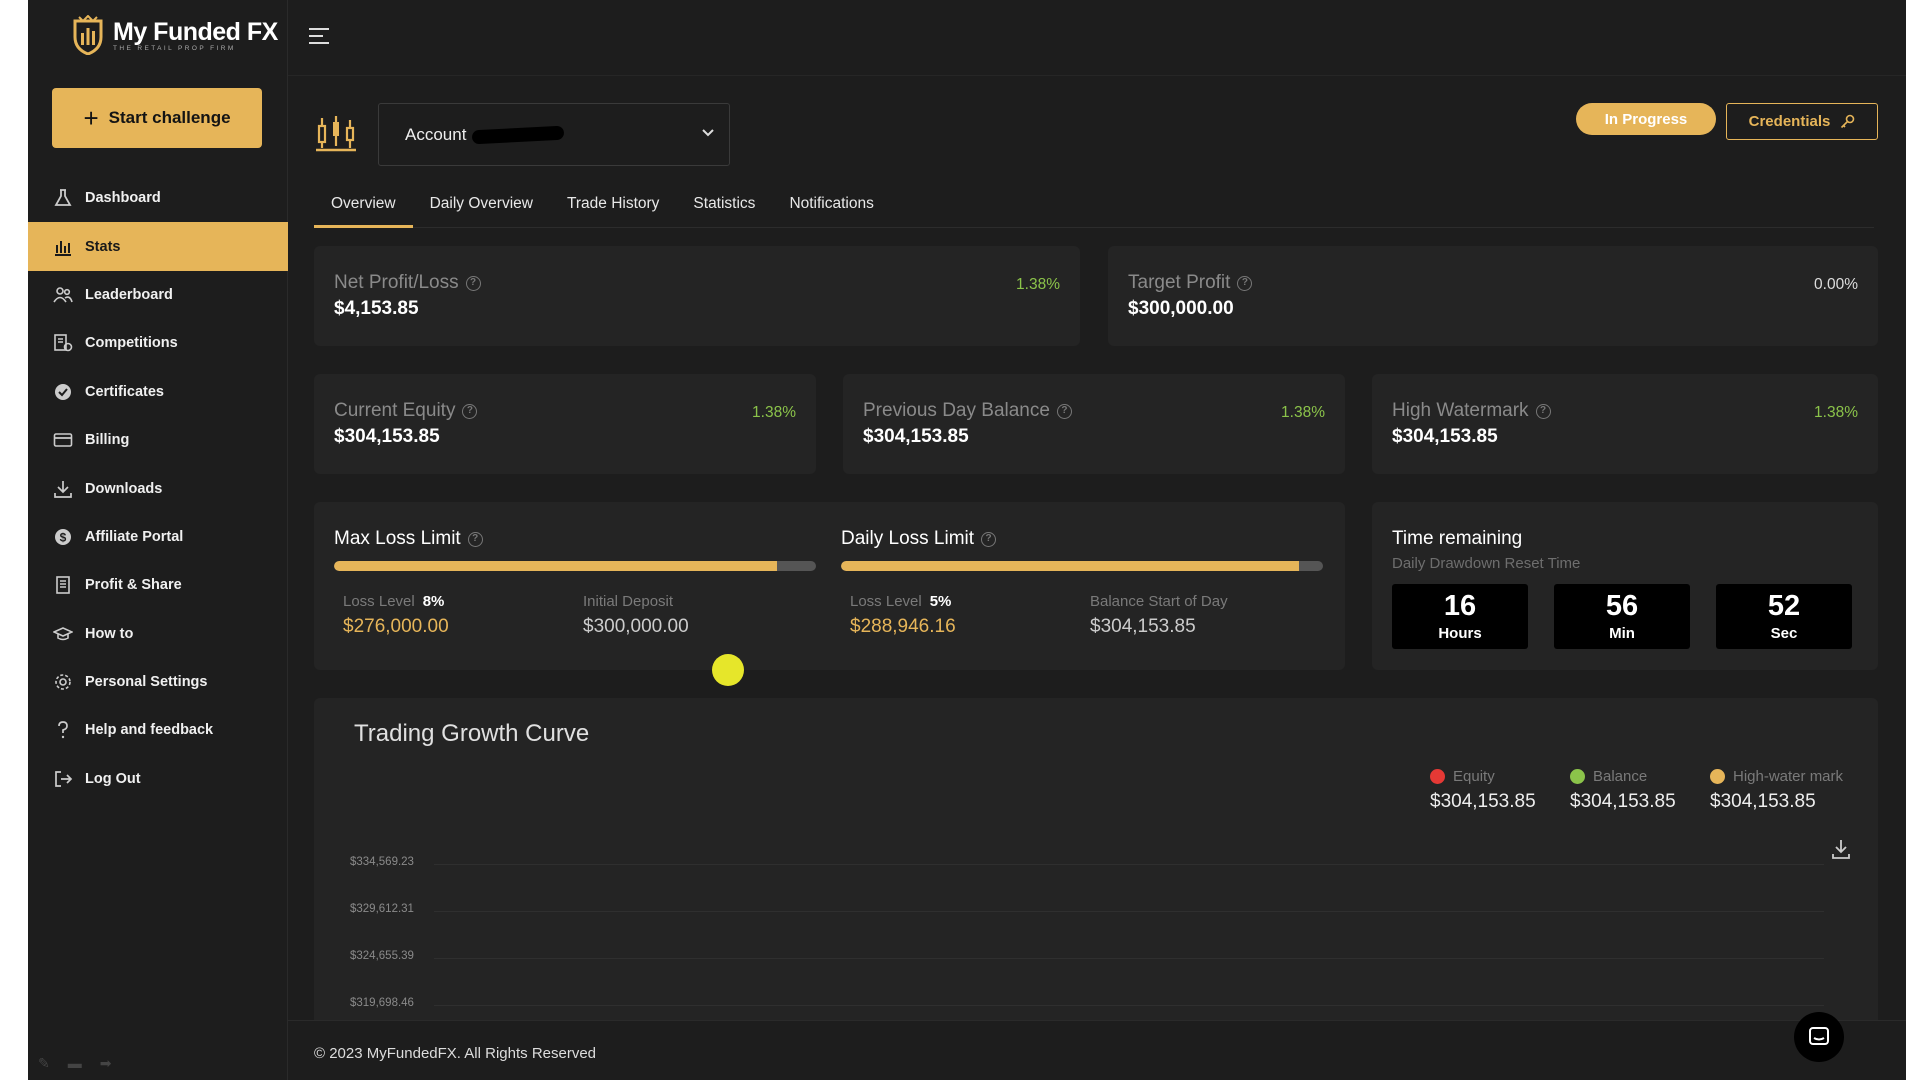  What do you see at coordinates (919, 539) in the screenshot?
I see `daily-loss-title-row: Daily Loss Limit?` at bounding box center [919, 539].